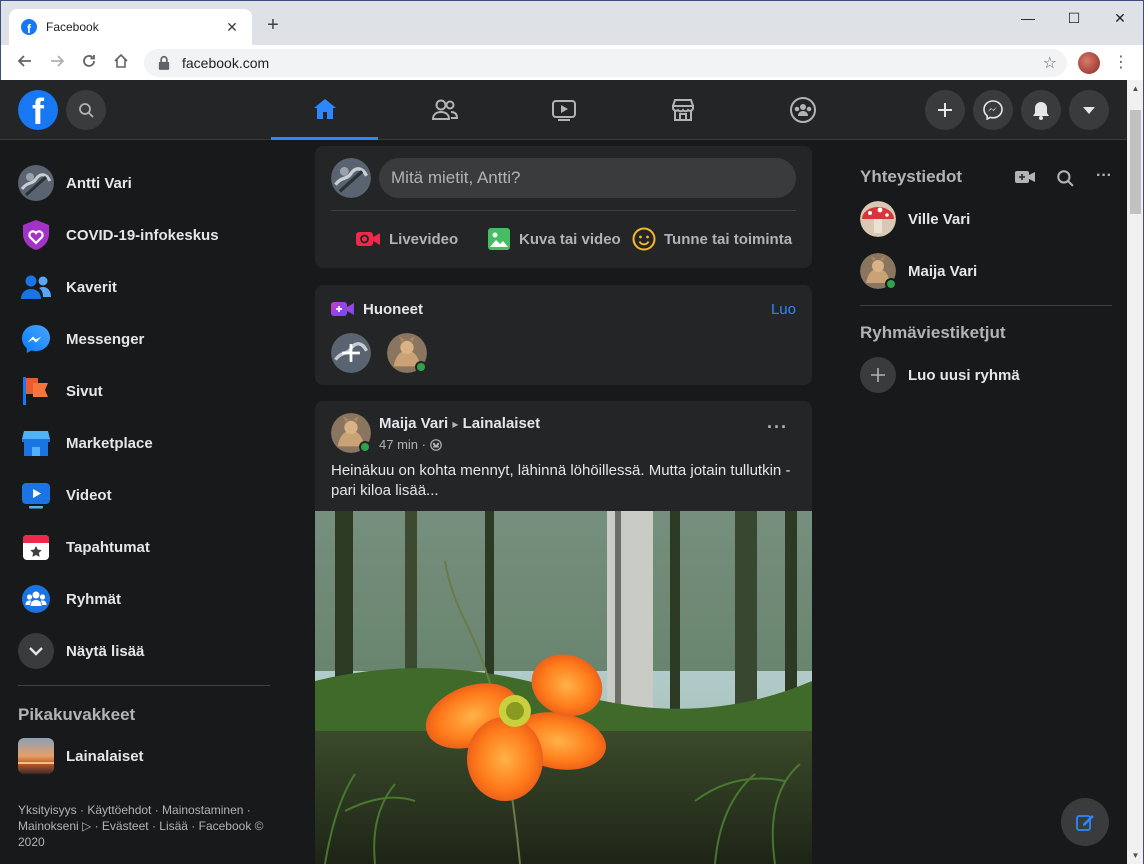 This screenshot has width=1144, height=864. Describe the element at coordinates (38, 110) in the screenshot. I see `facebook-logo: f` at that location.